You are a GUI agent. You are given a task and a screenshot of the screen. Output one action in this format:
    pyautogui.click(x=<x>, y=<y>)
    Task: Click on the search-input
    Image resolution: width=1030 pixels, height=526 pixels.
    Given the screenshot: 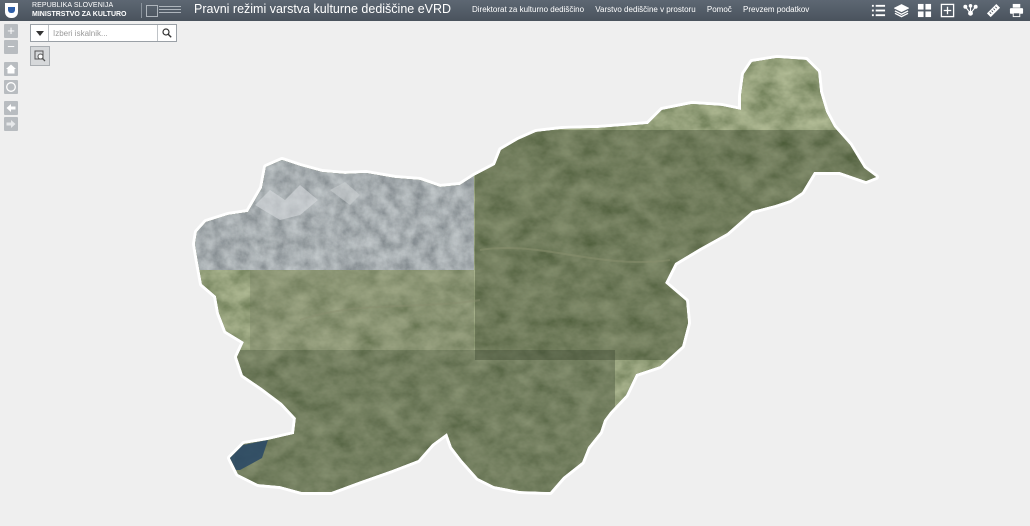 What is the action you would take?
    pyautogui.click(x=103, y=33)
    